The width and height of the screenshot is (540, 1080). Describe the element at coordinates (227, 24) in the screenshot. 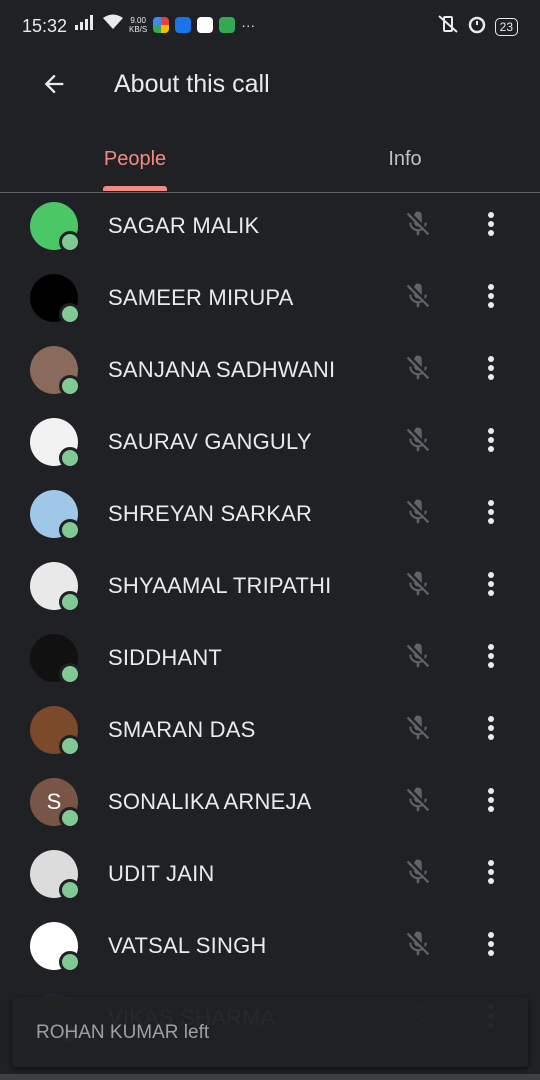

I see `messages-app-icon` at that location.